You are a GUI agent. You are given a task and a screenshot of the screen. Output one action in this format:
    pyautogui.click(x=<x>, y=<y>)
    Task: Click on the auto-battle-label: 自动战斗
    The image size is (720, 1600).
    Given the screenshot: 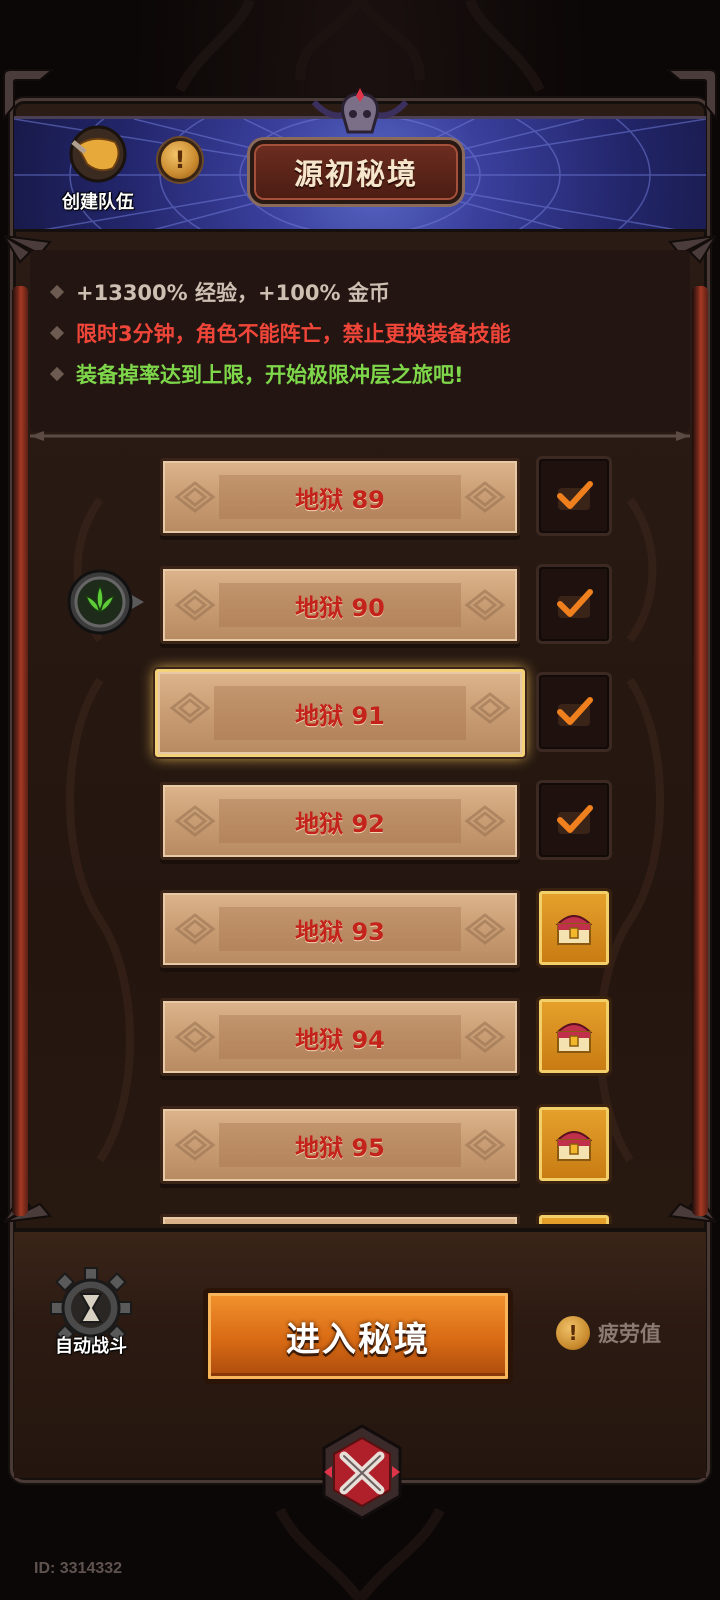 What is the action you would take?
    pyautogui.click(x=91, y=1346)
    